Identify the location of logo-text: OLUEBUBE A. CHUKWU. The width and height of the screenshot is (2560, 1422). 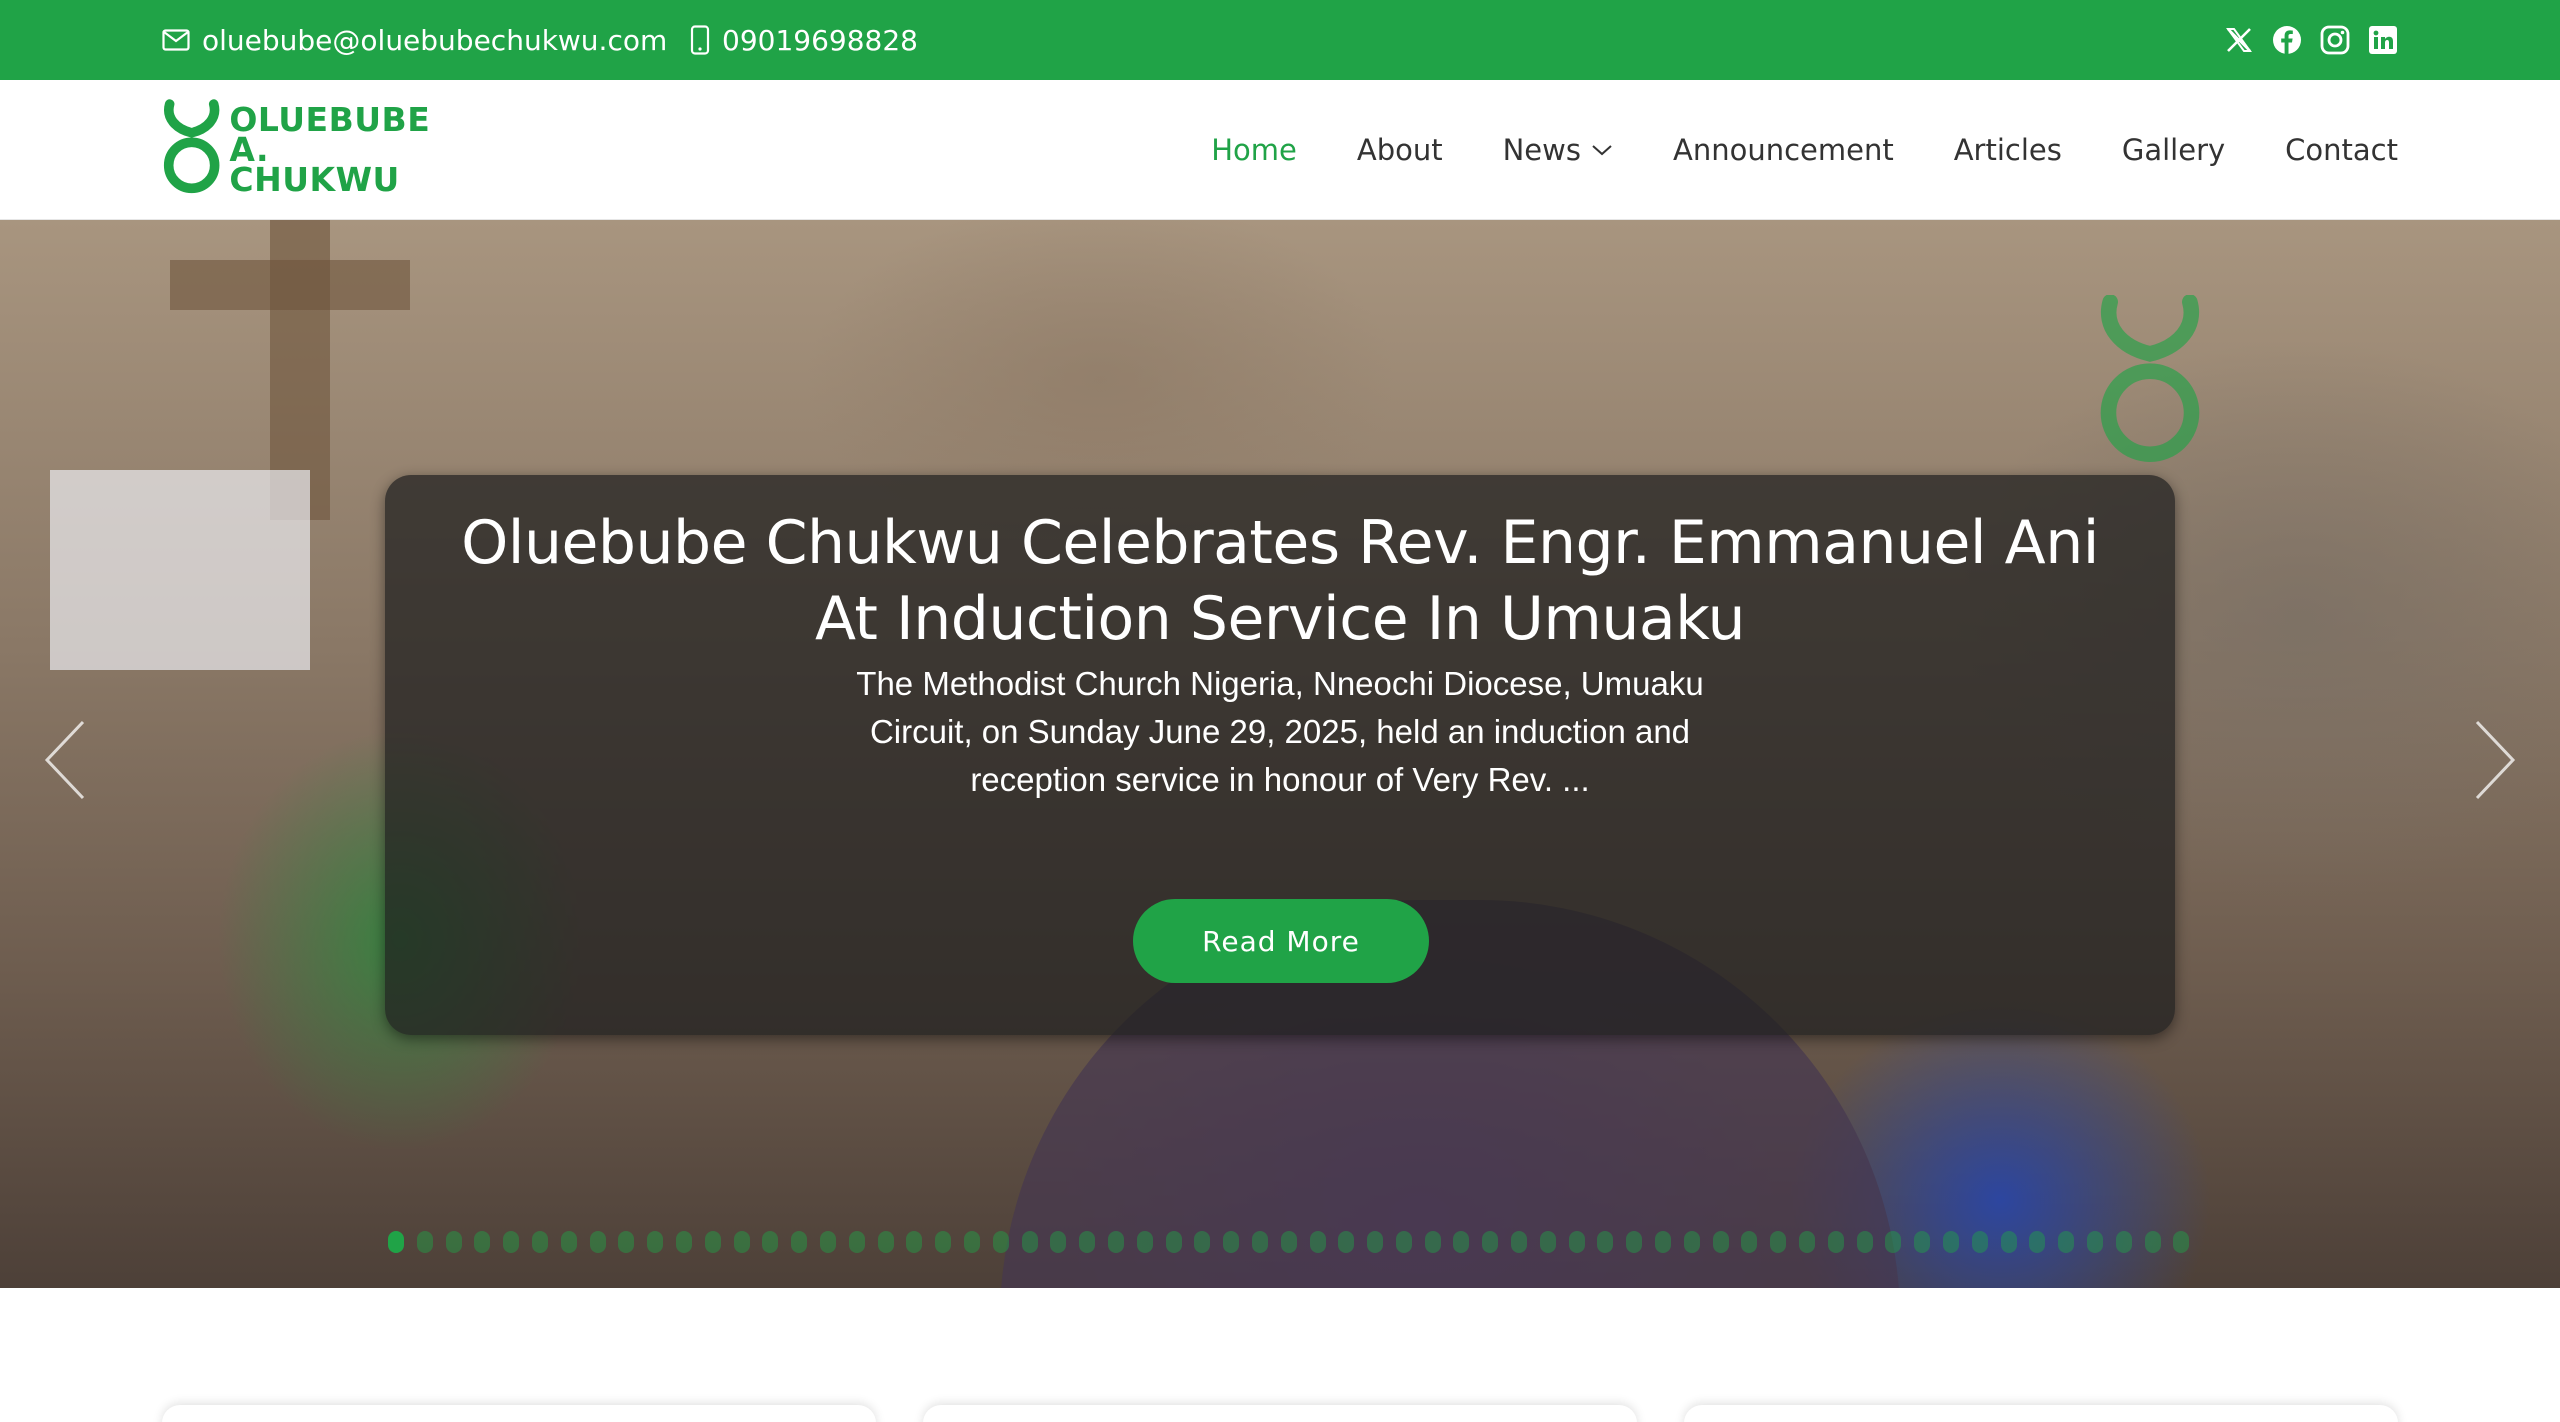
(335, 151).